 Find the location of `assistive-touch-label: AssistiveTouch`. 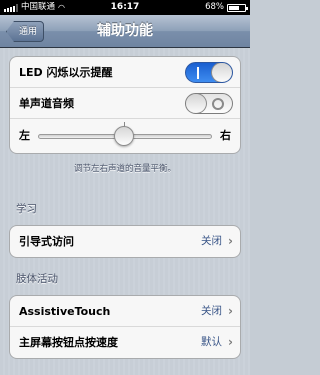

assistive-touch-label: AssistiveTouch is located at coordinates (65, 311).